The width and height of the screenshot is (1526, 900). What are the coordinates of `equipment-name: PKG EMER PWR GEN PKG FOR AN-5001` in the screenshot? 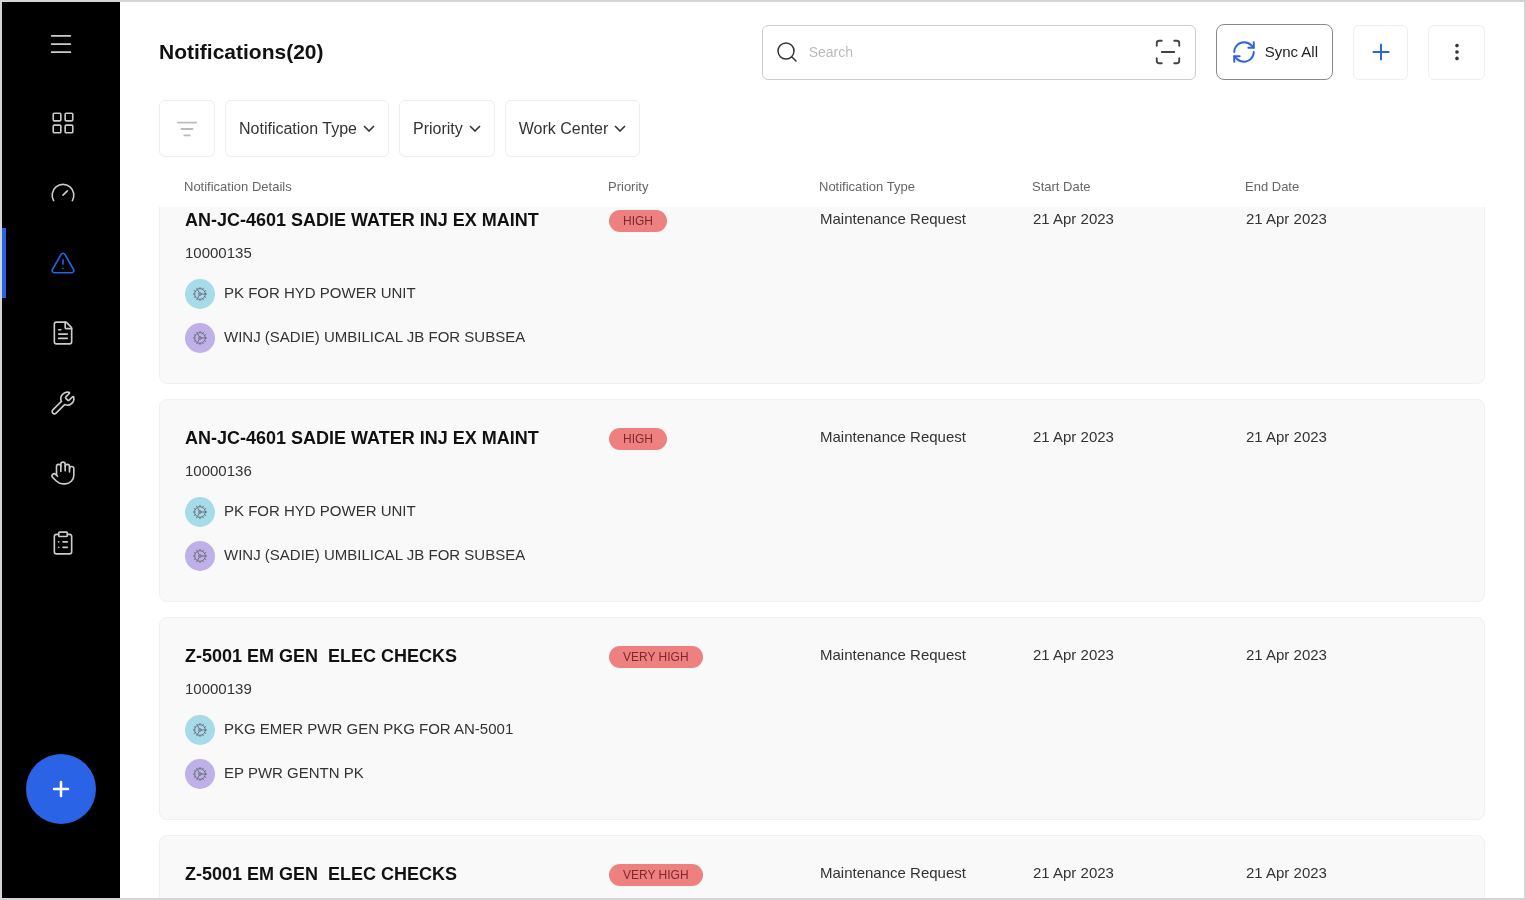 It's located at (369, 729).